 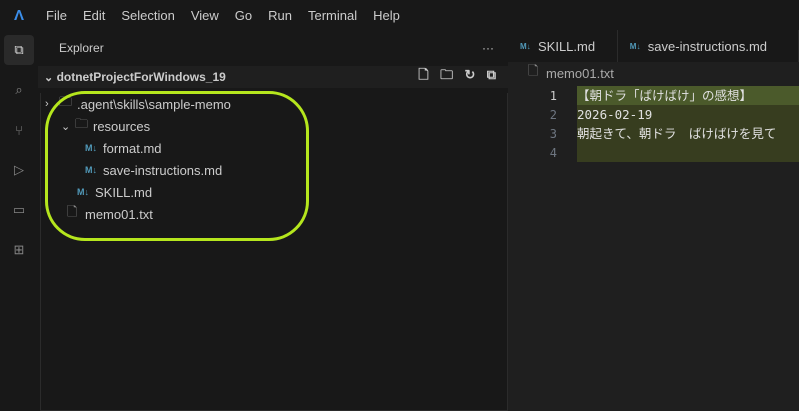 I want to click on code-line: 3 朝起きて、朝ドラ ばけばけを見て, so click(x=653, y=133).